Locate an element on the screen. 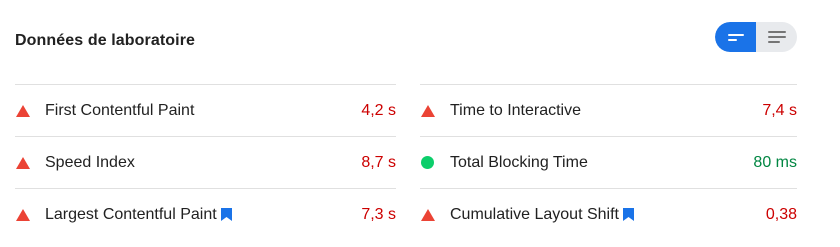 This screenshot has width=840, height=247. summary-view-button is located at coordinates (735, 37).